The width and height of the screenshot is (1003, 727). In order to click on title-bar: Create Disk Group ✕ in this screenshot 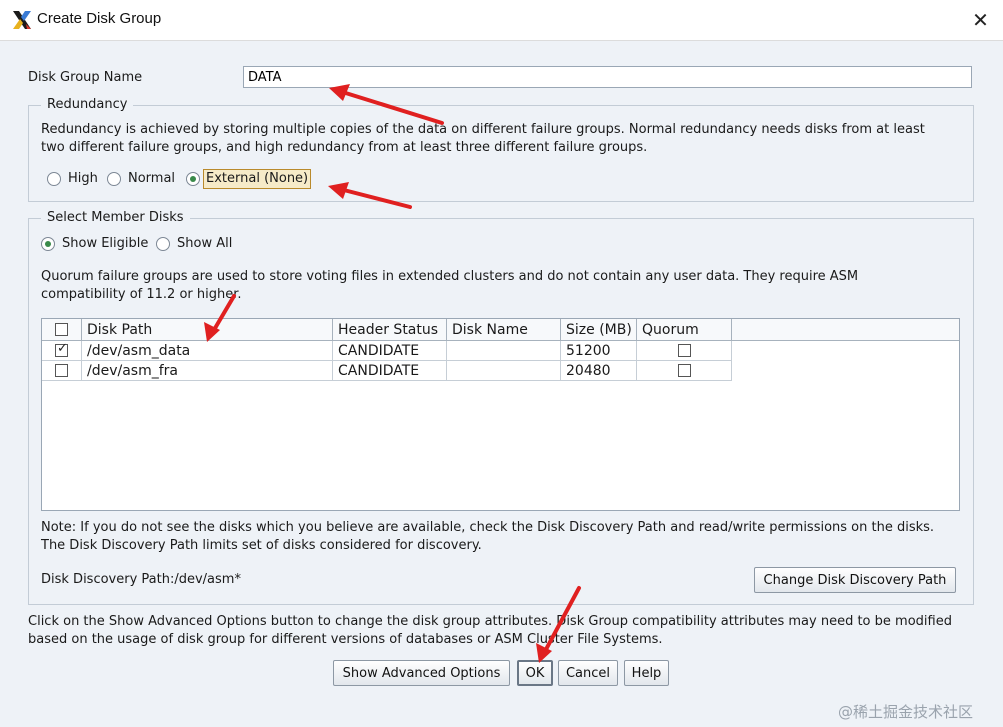, I will do `click(501, 20)`.